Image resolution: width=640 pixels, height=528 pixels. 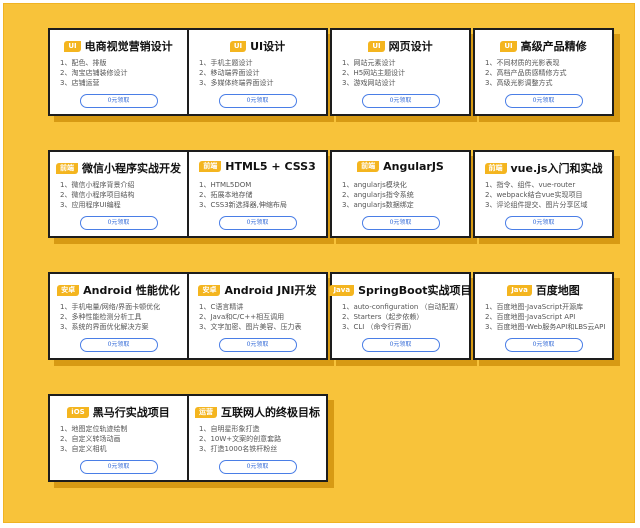 What do you see at coordinates (243, 205) in the screenshot?
I see `topic-item: 3、CSS3新选择器,伸缩布局` at bounding box center [243, 205].